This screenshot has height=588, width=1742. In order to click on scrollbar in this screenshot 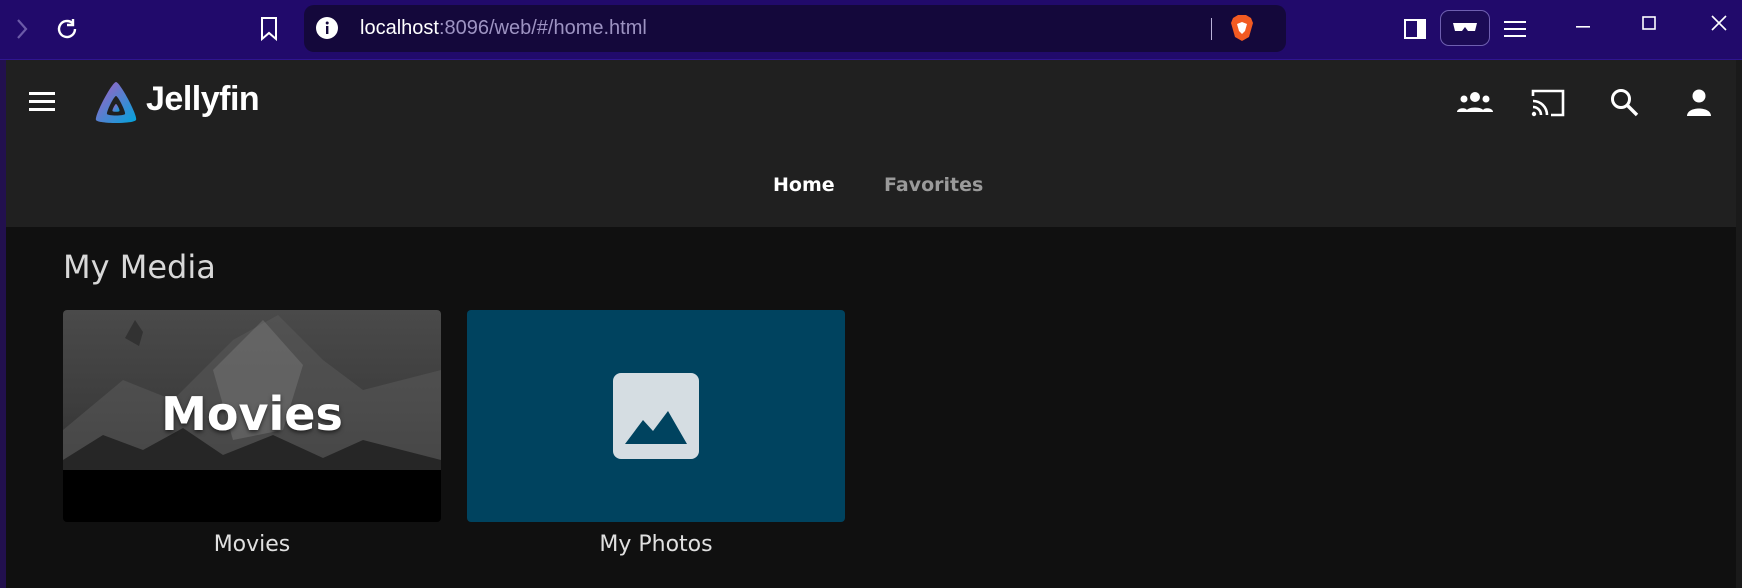, I will do `click(1739, 324)`.